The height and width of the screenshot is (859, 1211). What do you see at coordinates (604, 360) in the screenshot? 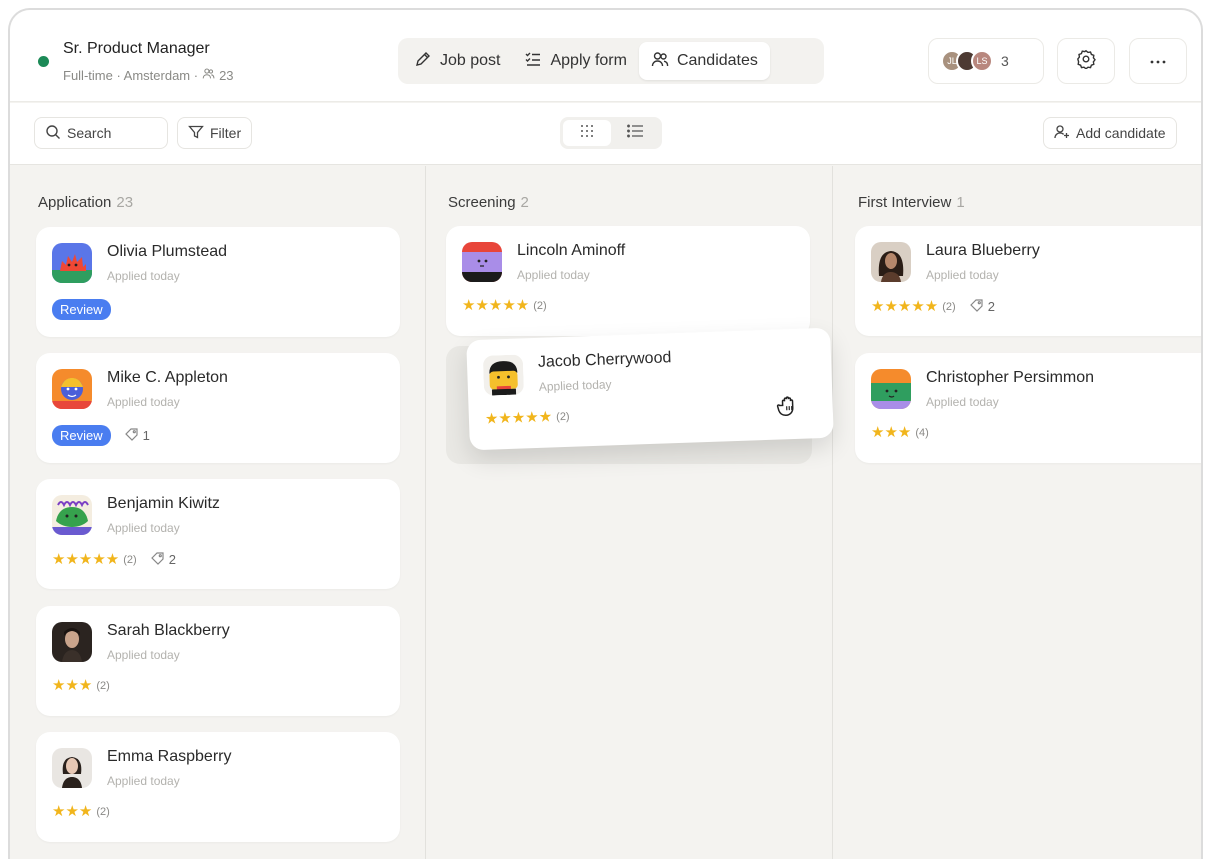
I see `candidate-name: Jacob Cherrywood` at bounding box center [604, 360].